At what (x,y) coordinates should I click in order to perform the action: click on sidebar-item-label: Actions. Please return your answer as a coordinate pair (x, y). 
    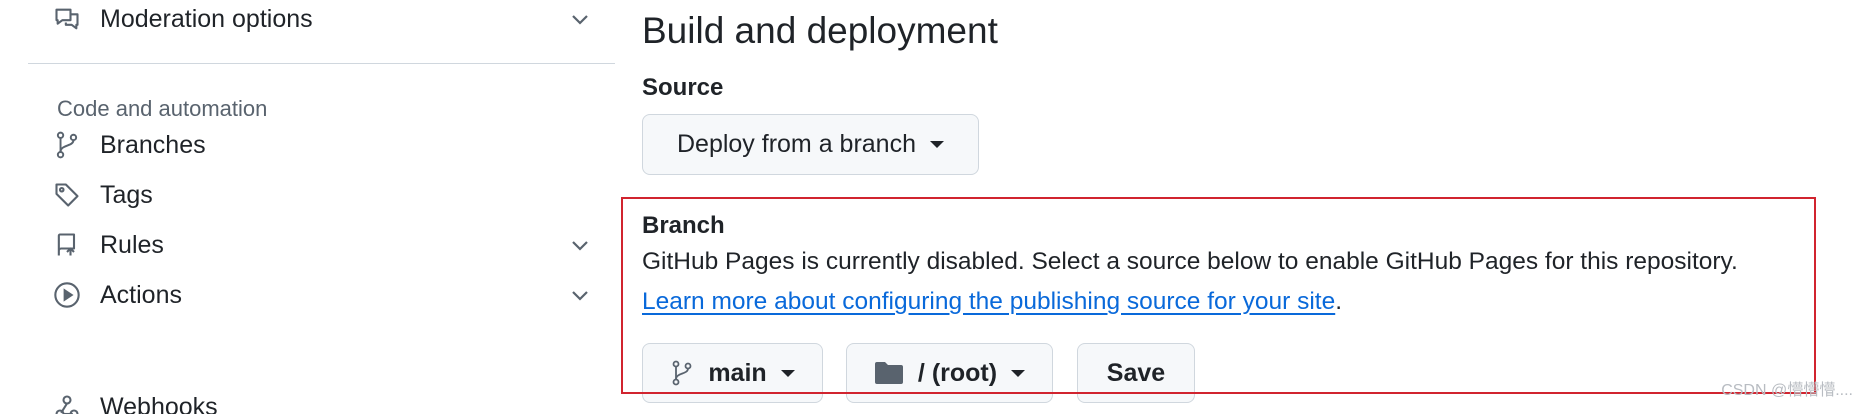
    Looking at the image, I should click on (141, 294).